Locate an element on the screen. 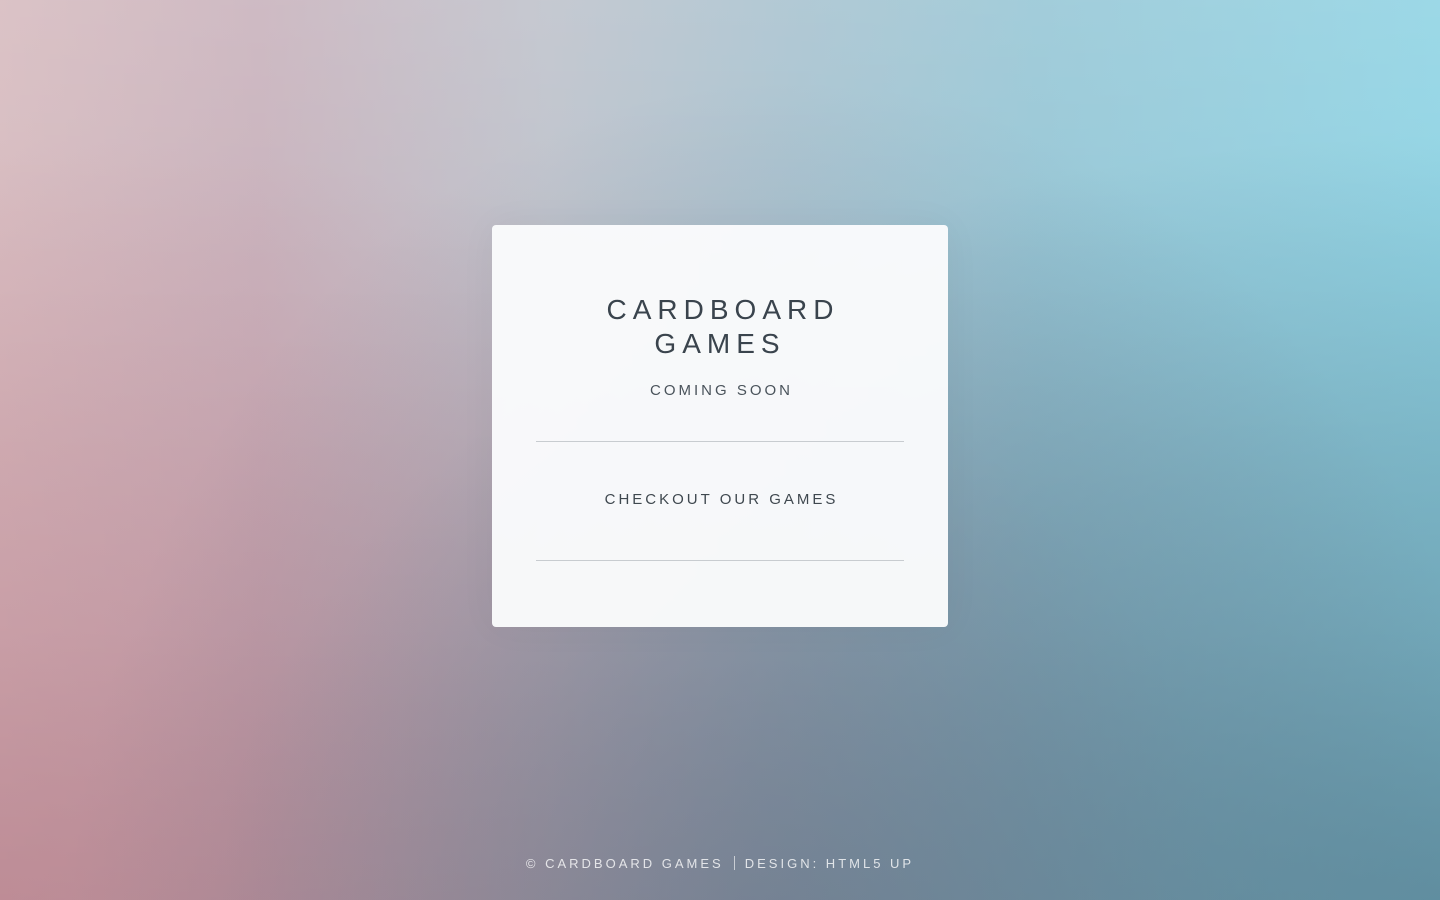 The height and width of the screenshot is (900, 1440). footer-design-credit-link: DESIGN: HTML5 UP is located at coordinates (829, 863).